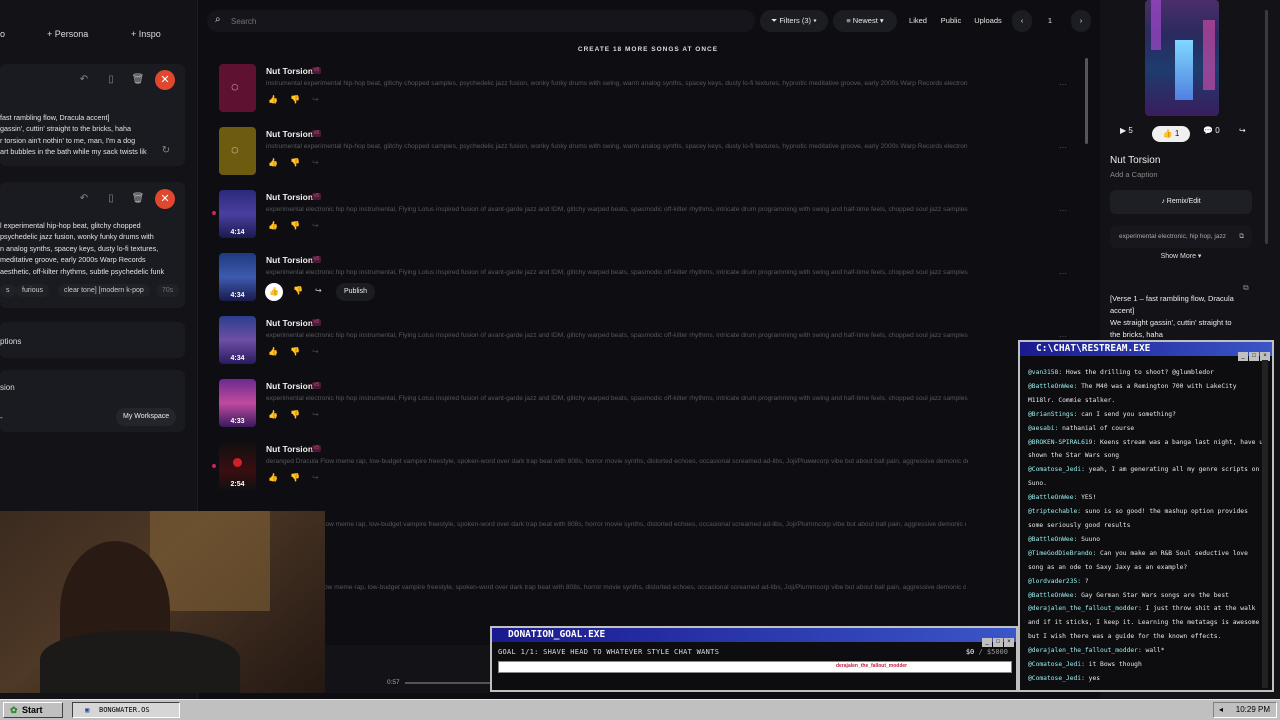 The height and width of the screenshot is (720, 1280). I want to click on chat-username: @BrianStings:, so click(1054, 414).